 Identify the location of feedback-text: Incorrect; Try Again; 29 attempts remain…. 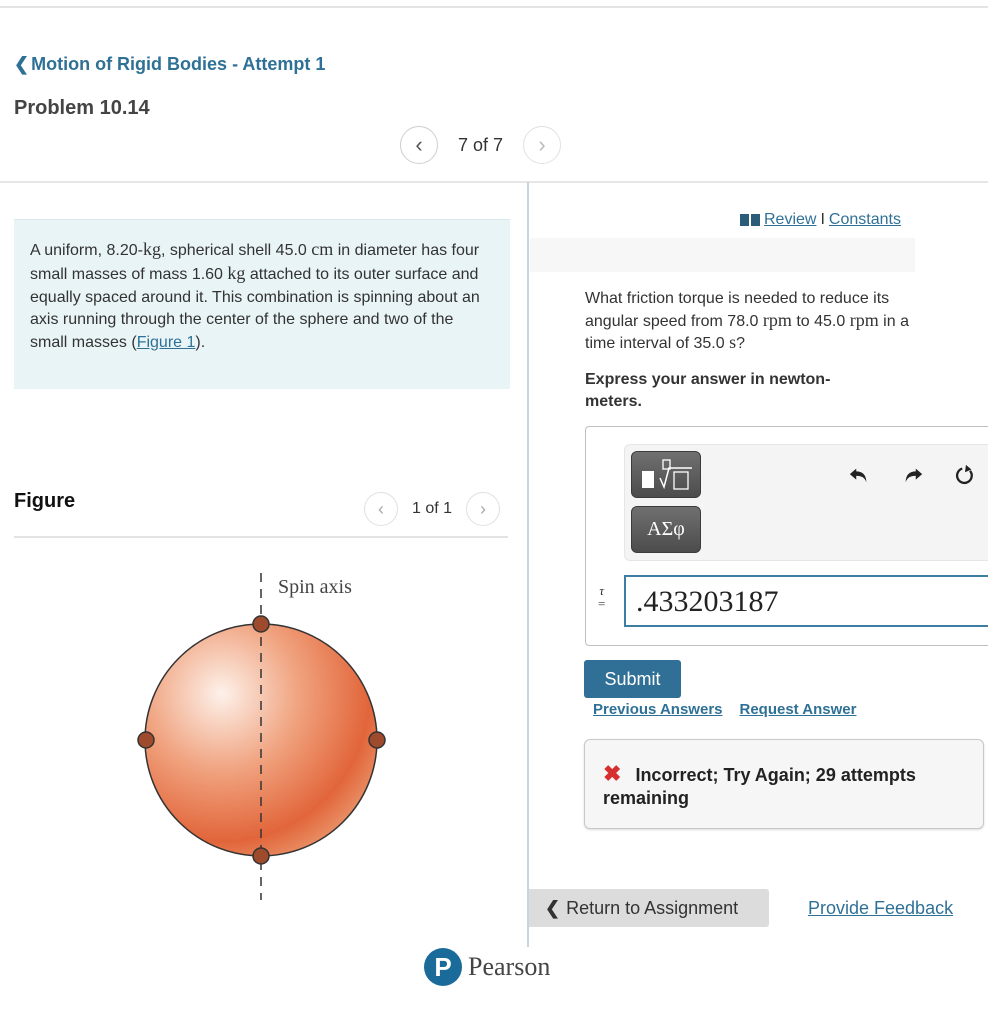
(759, 786).